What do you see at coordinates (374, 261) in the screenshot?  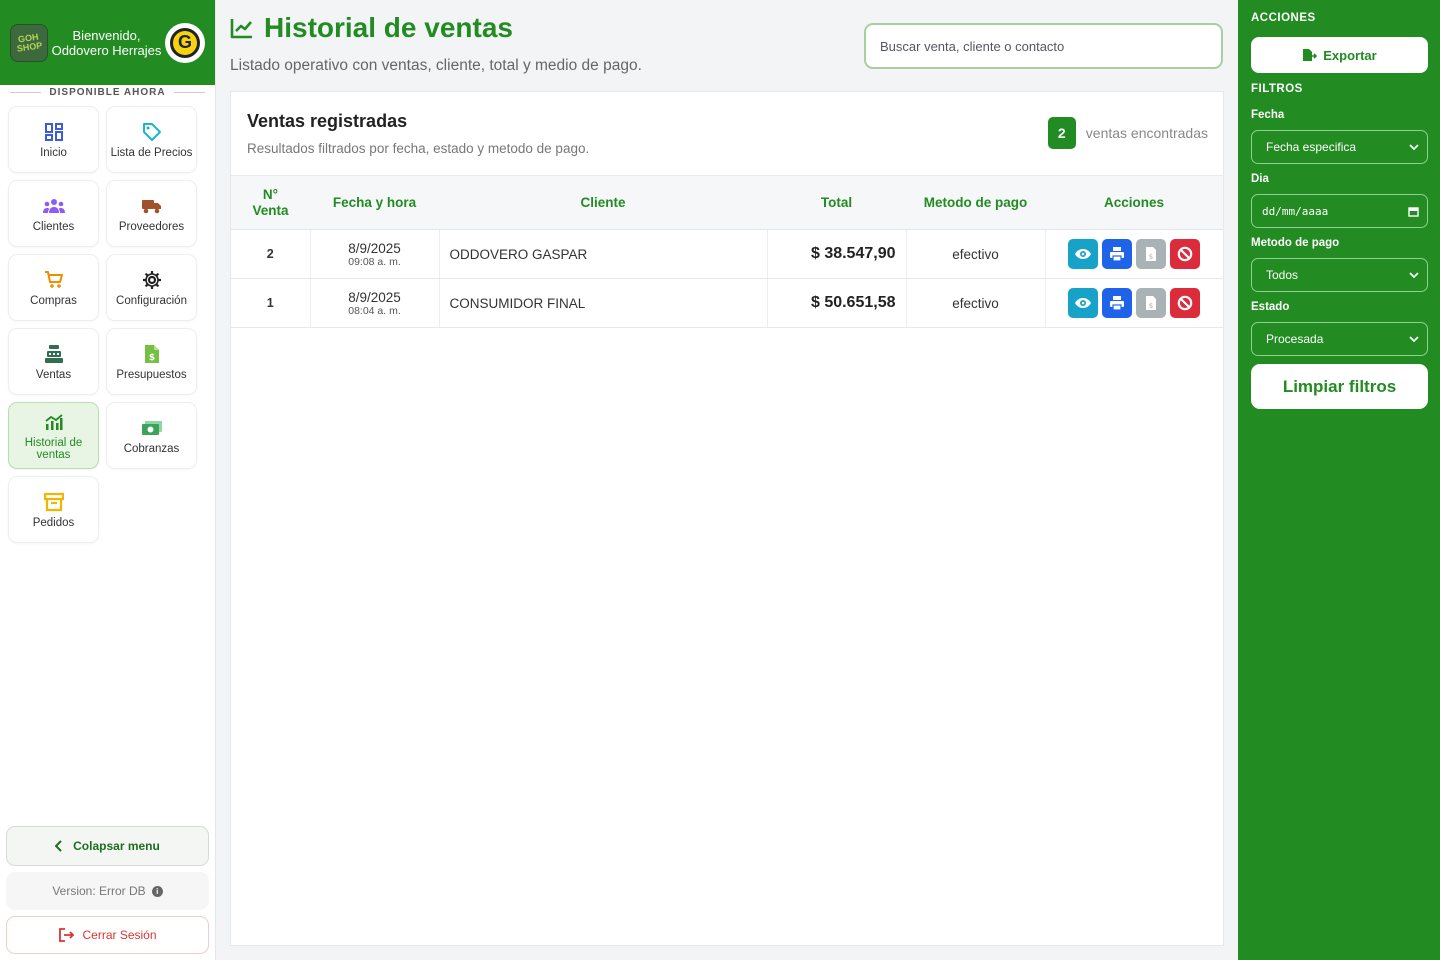 I see `sale-time: 09:08 a. m.` at bounding box center [374, 261].